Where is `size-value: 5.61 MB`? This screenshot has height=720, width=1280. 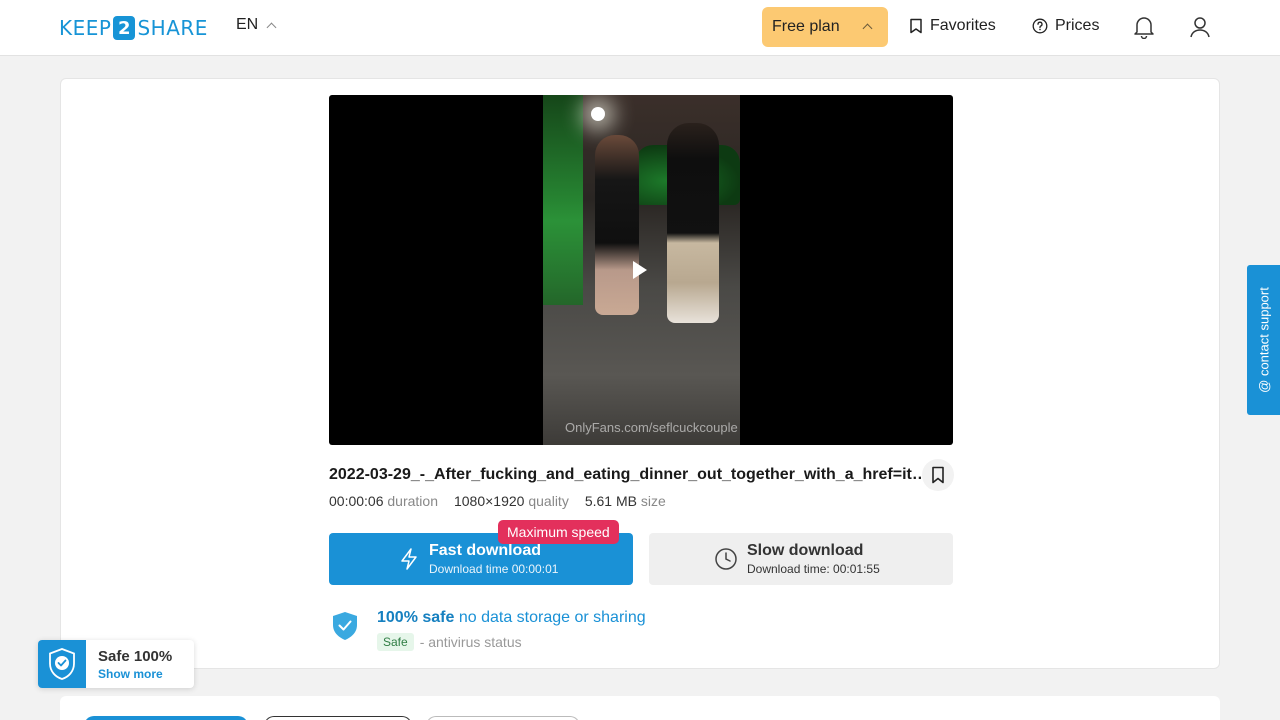
size-value: 5.61 MB is located at coordinates (610, 501).